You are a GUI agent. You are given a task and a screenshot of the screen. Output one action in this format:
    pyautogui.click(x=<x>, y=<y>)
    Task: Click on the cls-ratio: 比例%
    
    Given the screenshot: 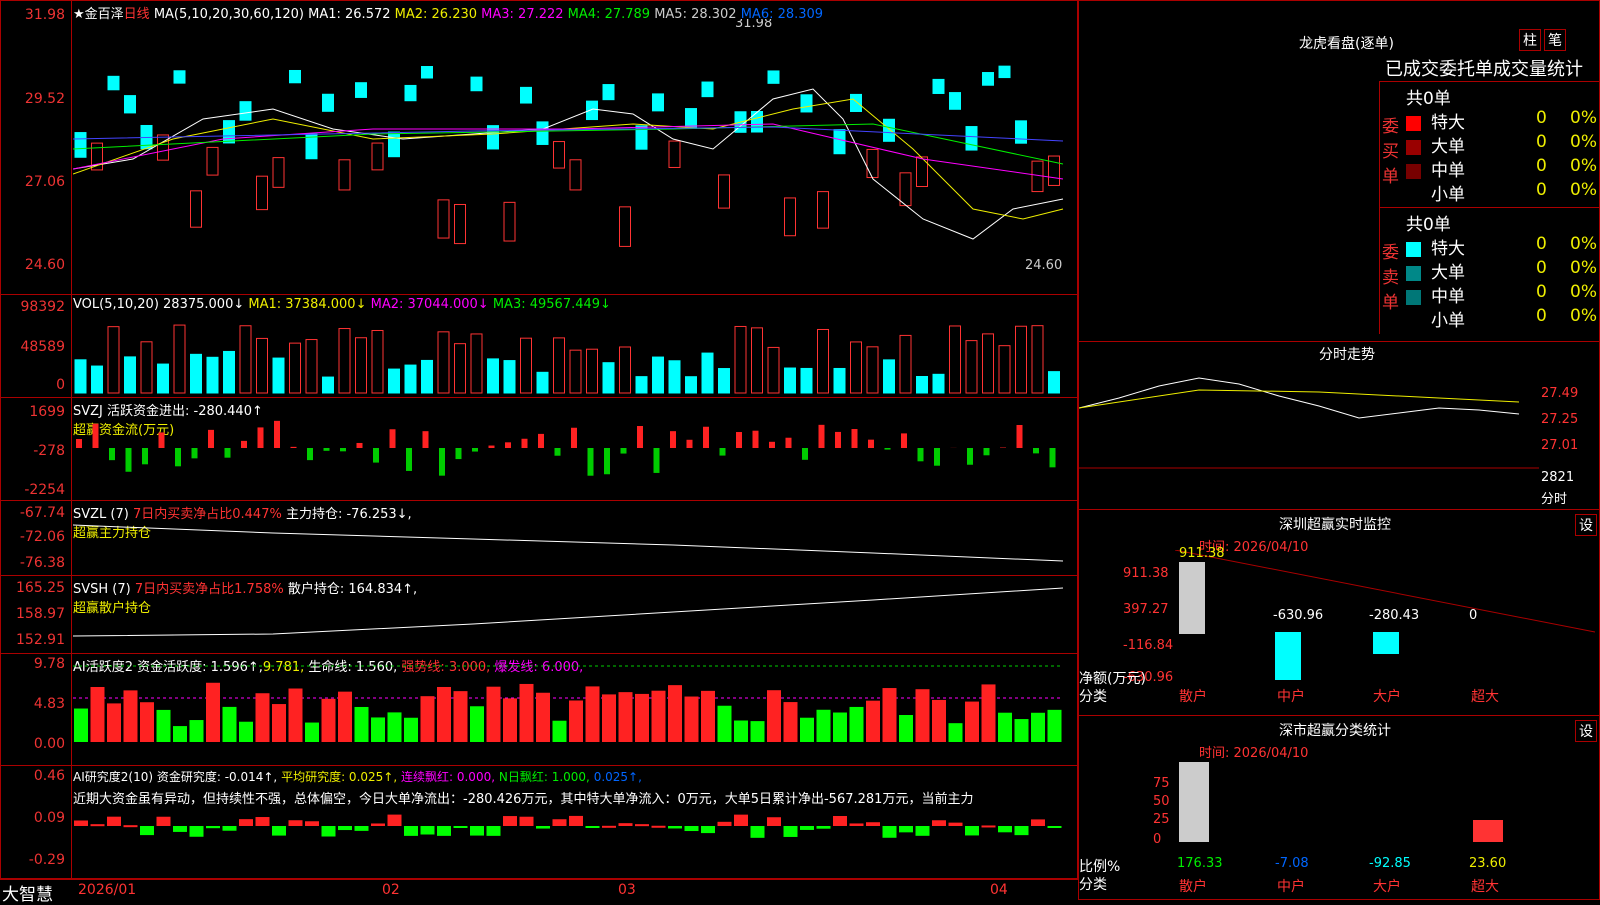 What is the action you would take?
    pyautogui.click(x=1099, y=866)
    